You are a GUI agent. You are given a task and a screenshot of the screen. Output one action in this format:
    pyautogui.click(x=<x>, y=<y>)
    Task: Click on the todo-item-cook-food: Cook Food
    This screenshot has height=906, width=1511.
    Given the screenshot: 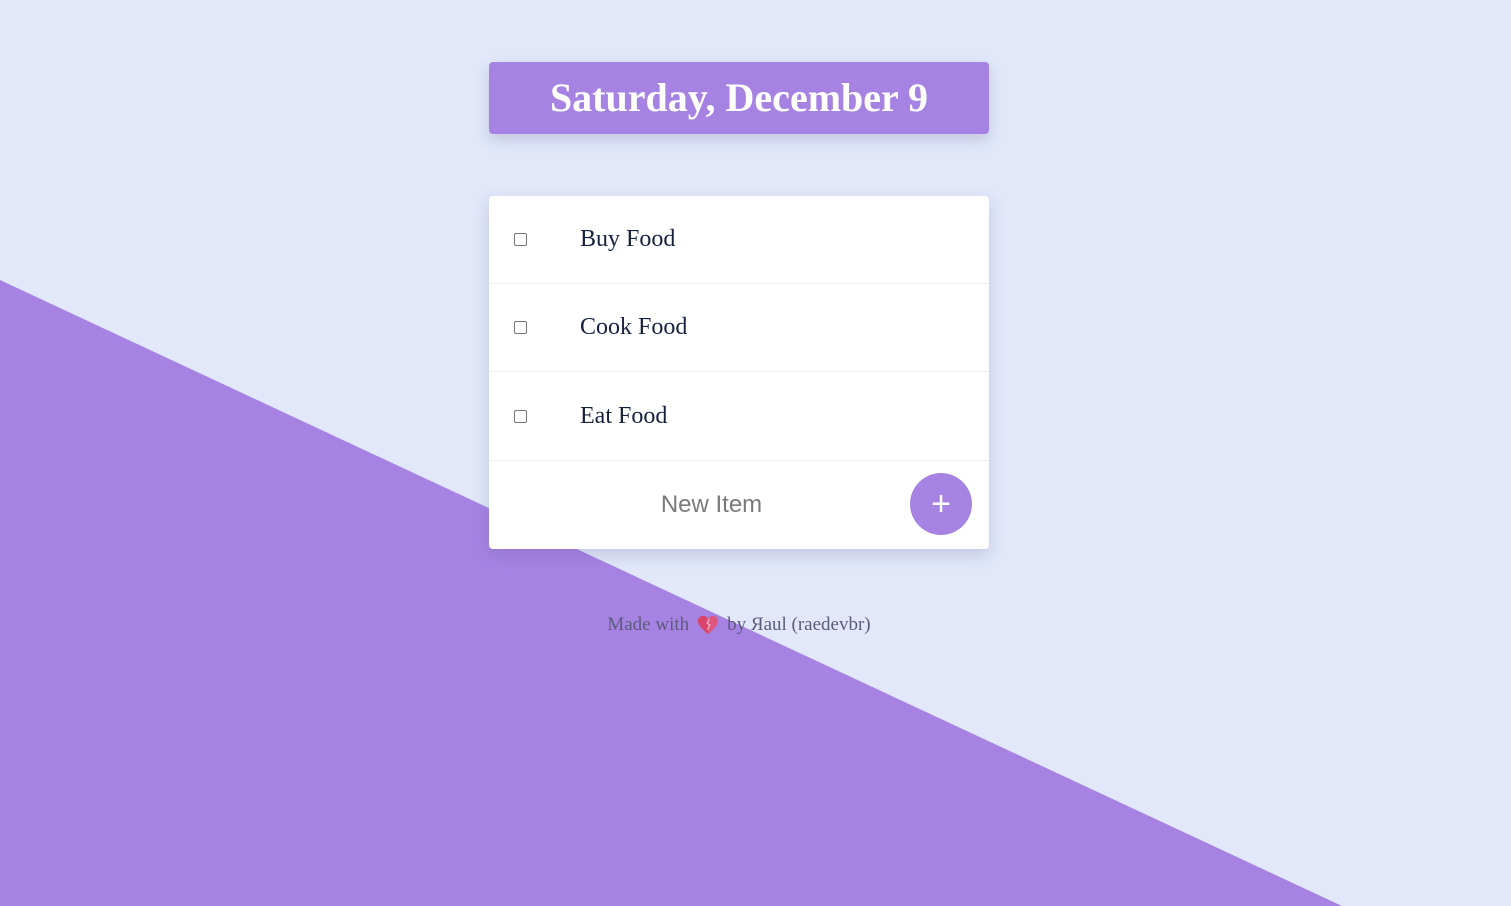 What is the action you would take?
    pyautogui.click(x=739, y=328)
    